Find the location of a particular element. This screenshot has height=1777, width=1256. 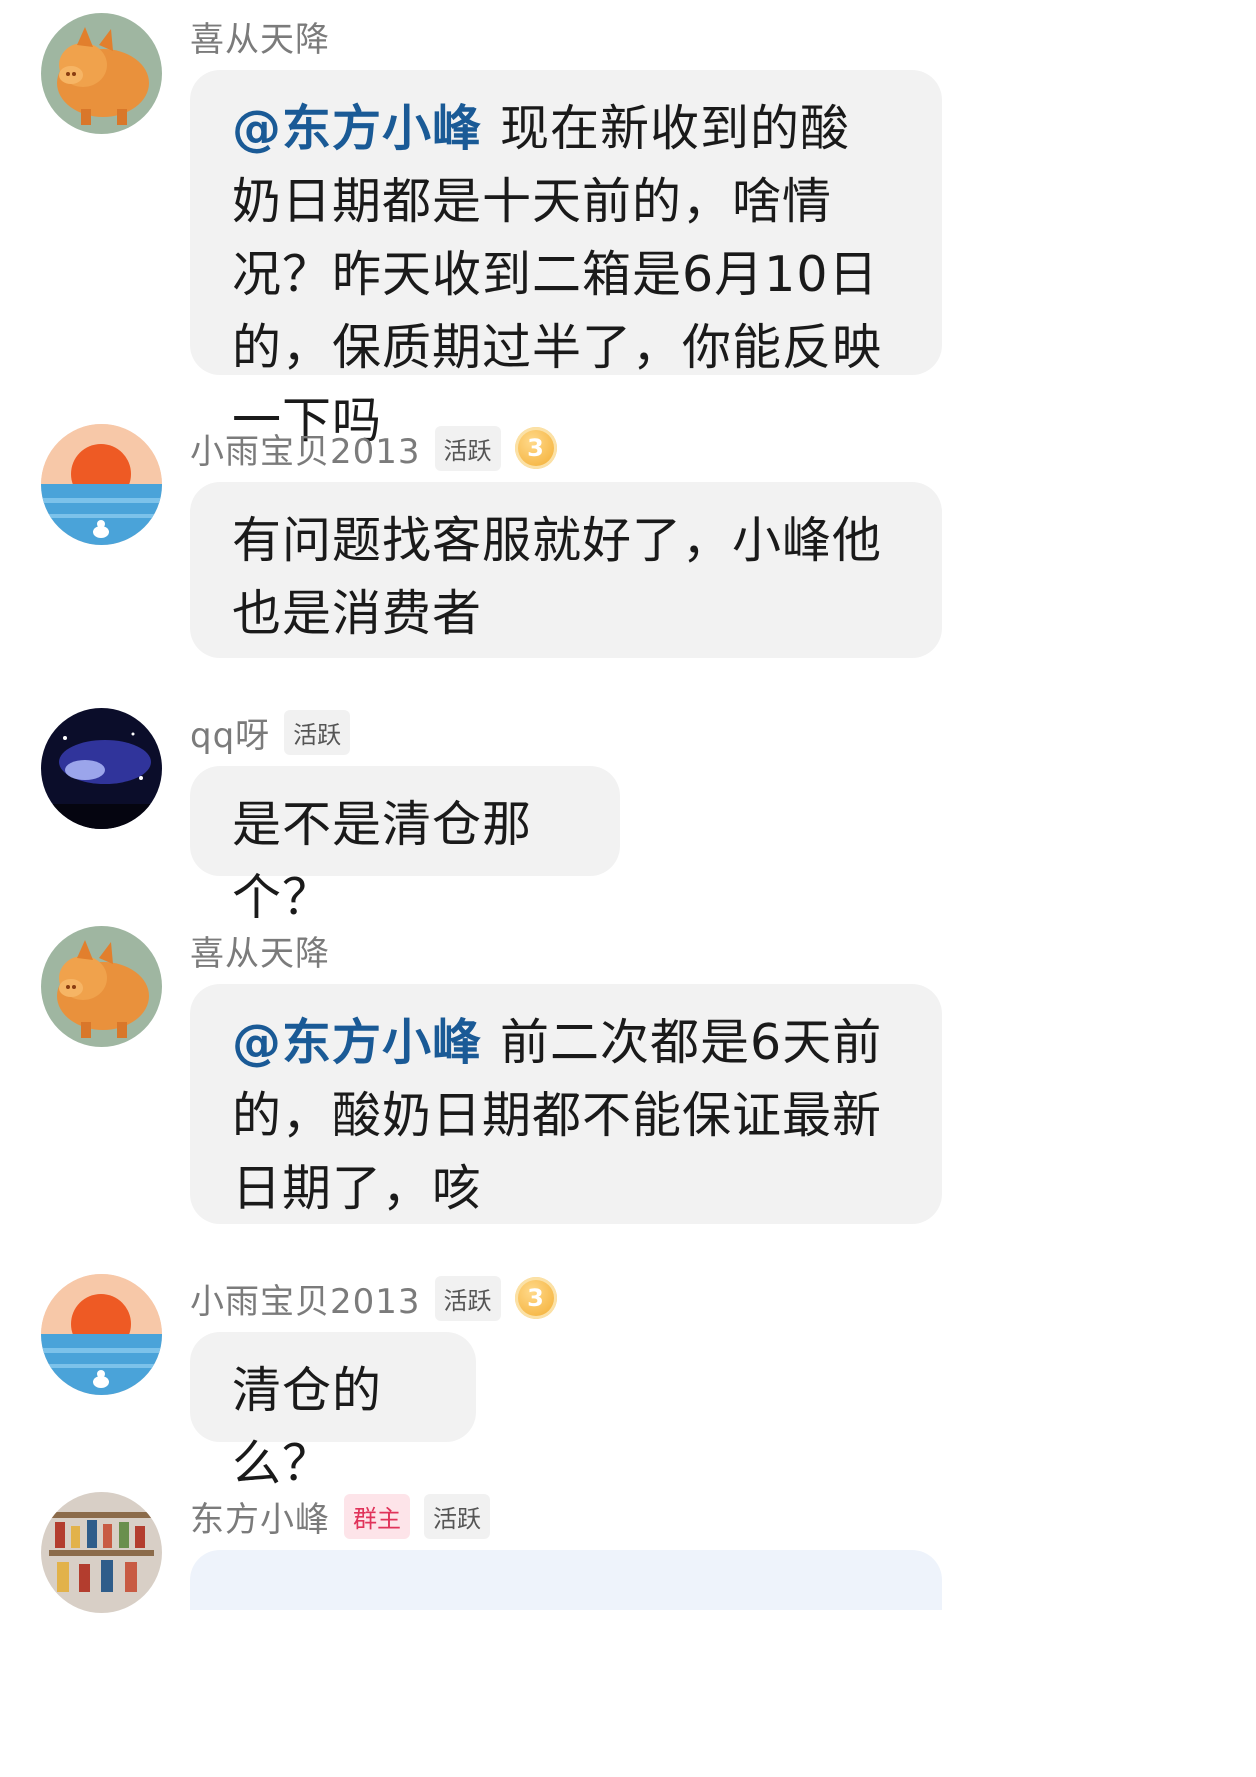

group-owner-tag: 群主 is located at coordinates (377, 1516).